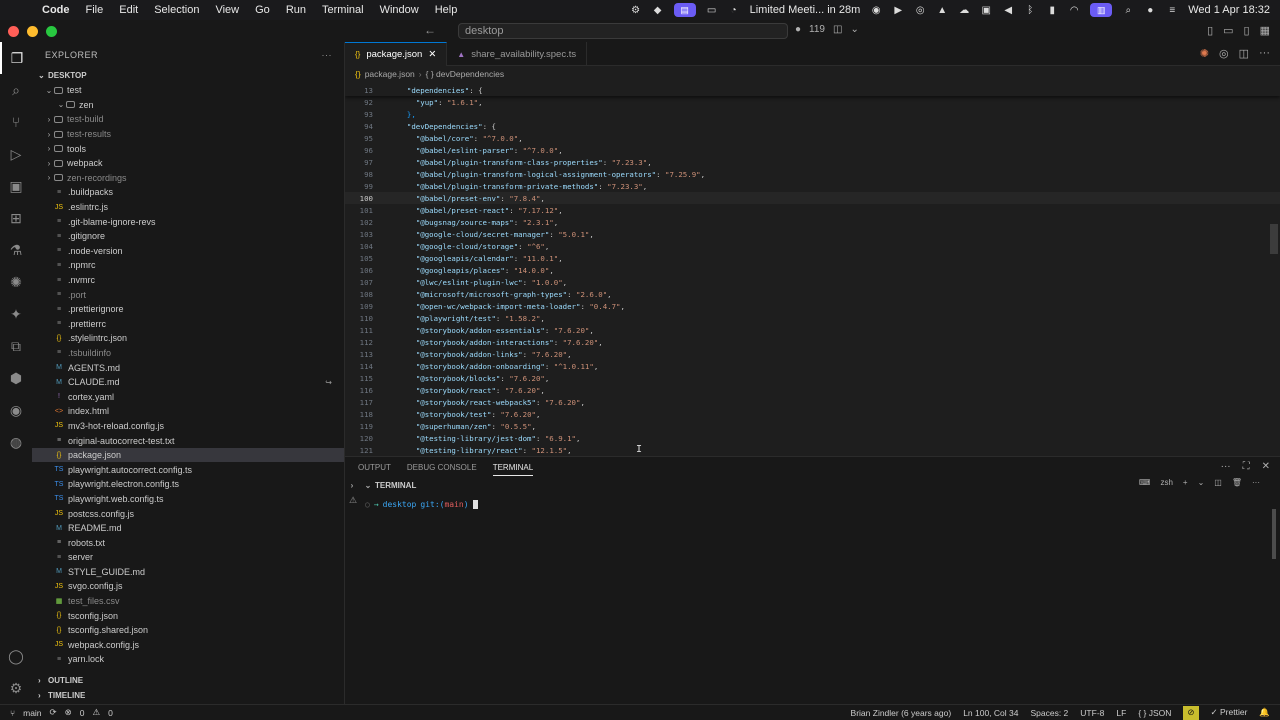 This screenshot has height=720, width=1280. Describe the element at coordinates (812, 222) in the screenshot. I see `code-line: 102 "@bugsnag/source-maps": "2.3.1",` at that location.